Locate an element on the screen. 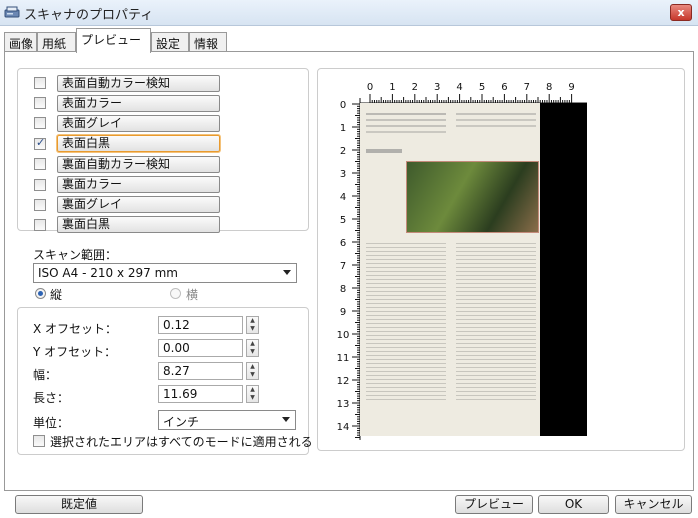 This screenshot has width=698, height=518. length-input: 11.69 is located at coordinates (200, 394).